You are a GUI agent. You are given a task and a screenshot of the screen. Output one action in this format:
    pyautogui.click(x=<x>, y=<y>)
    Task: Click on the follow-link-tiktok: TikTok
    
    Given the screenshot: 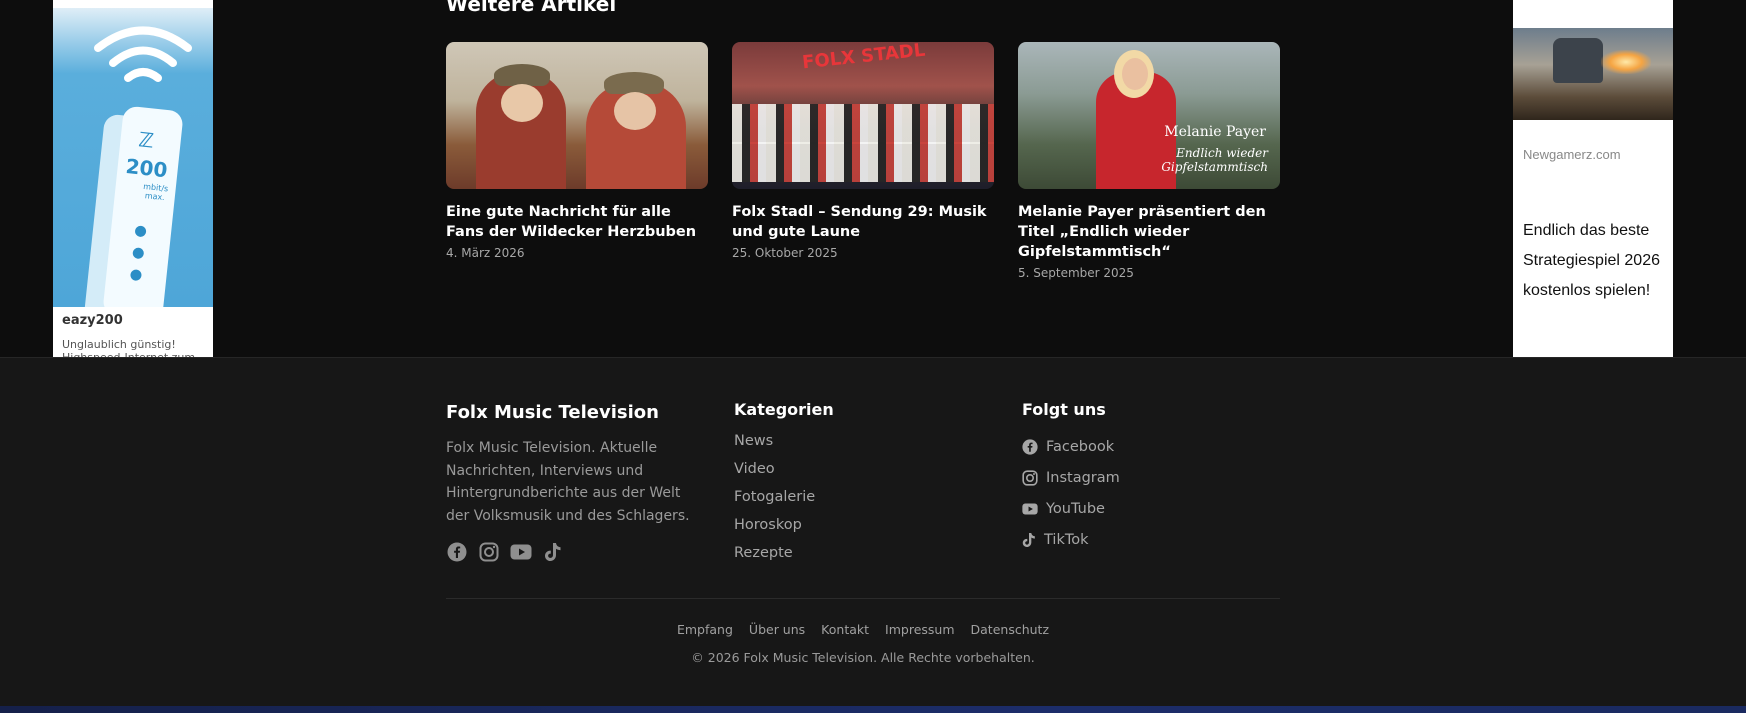 What is the action you would take?
    pyautogui.click(x=1147, y=539)
    